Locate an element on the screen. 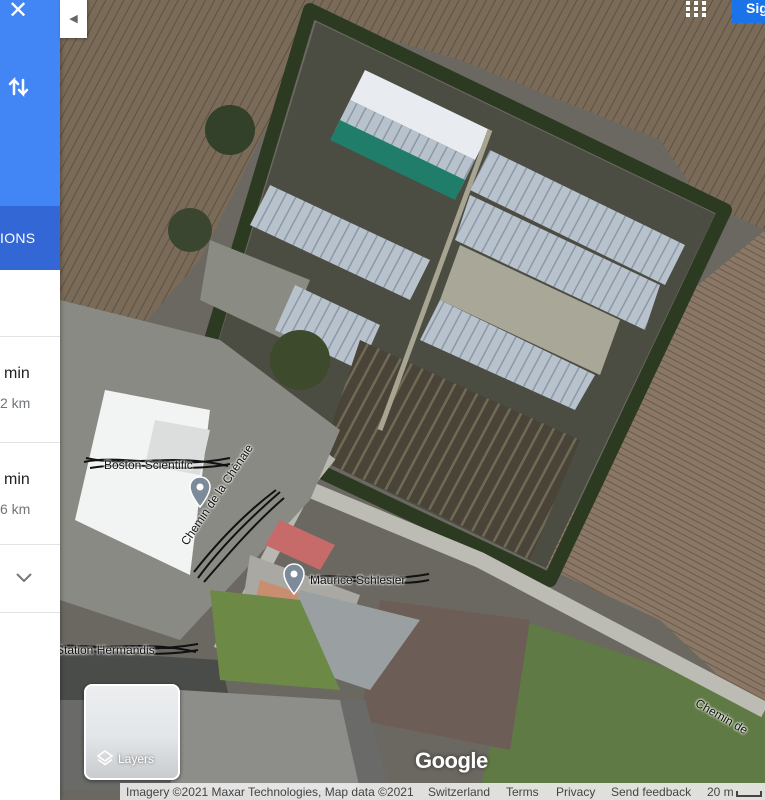 This screenshot has height=800, width=765. country-link: Switzerland is located at coordinates (459, 792).